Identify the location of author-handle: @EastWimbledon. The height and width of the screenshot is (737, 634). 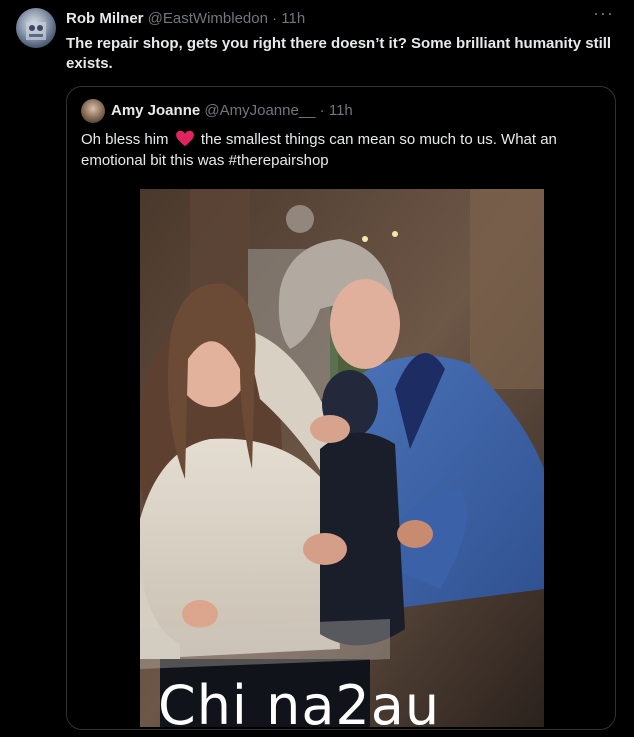
(208, 18).